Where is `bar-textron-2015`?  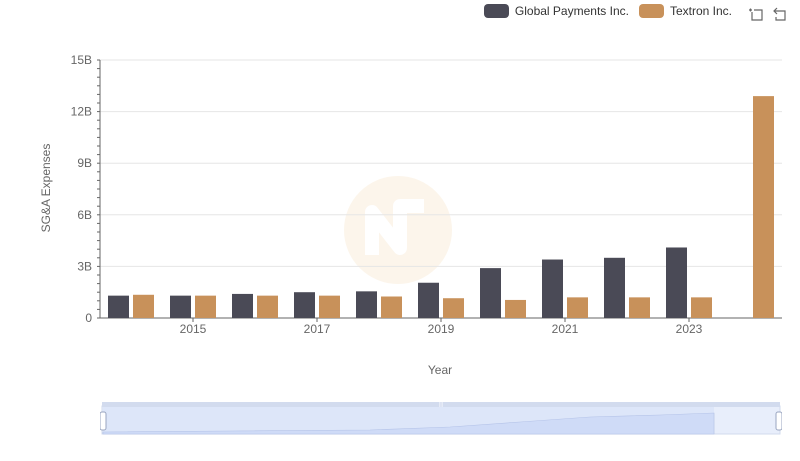 bar-textron-2015 is located at coordinates (205, 306).